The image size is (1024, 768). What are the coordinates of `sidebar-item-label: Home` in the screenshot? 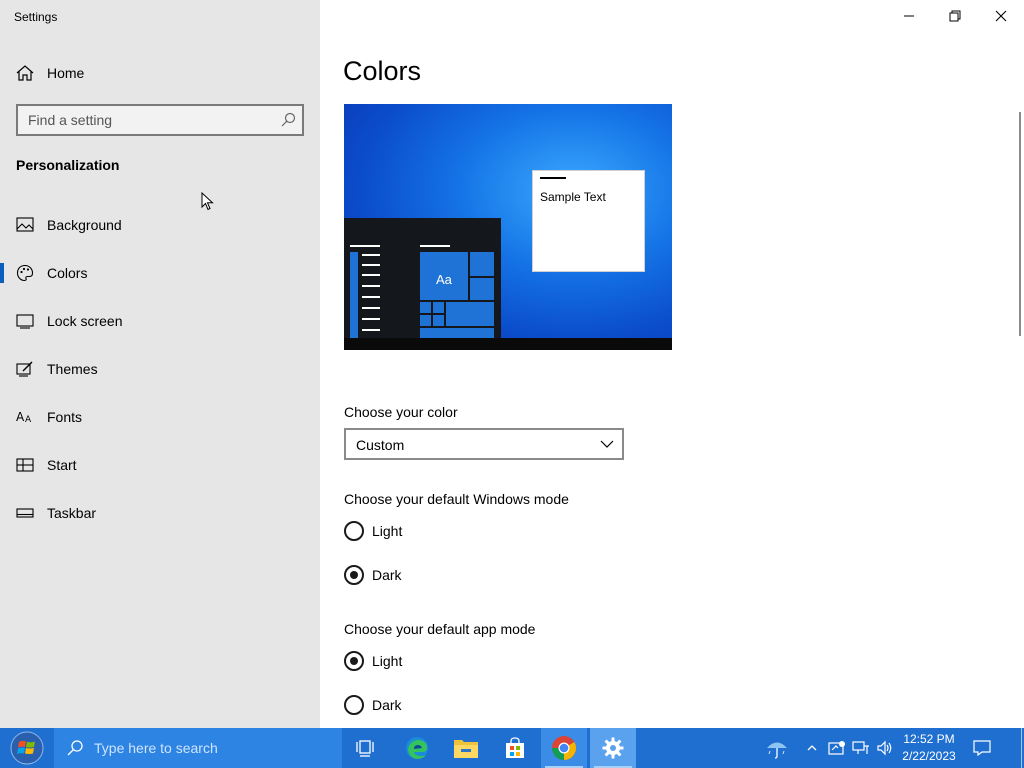 It's located at (66, 73).